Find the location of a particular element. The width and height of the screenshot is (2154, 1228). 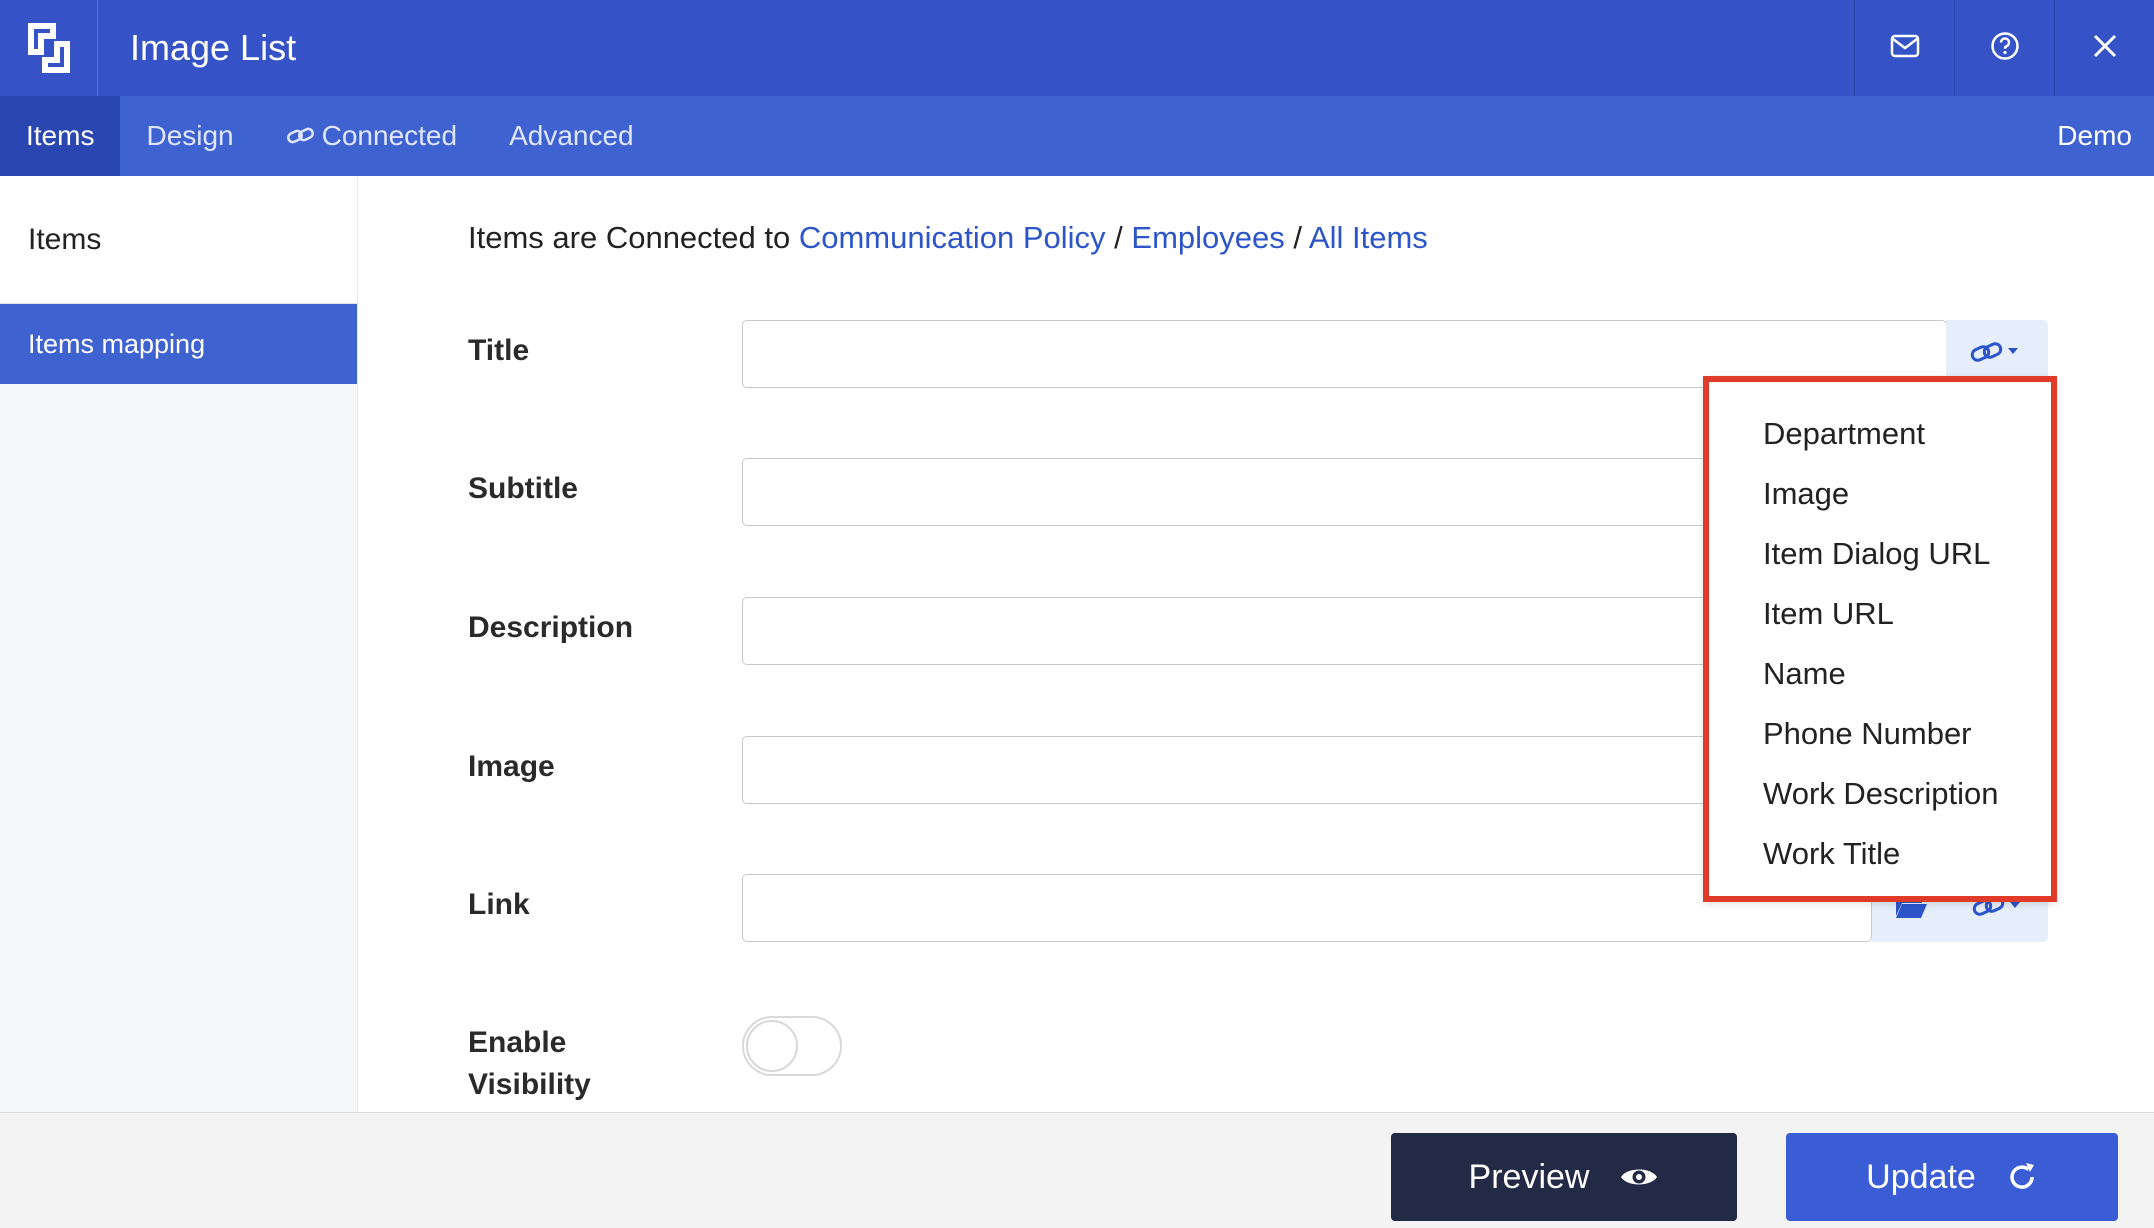

breadcrumb-link-list: Employees is located at coordinates (1207, 237).